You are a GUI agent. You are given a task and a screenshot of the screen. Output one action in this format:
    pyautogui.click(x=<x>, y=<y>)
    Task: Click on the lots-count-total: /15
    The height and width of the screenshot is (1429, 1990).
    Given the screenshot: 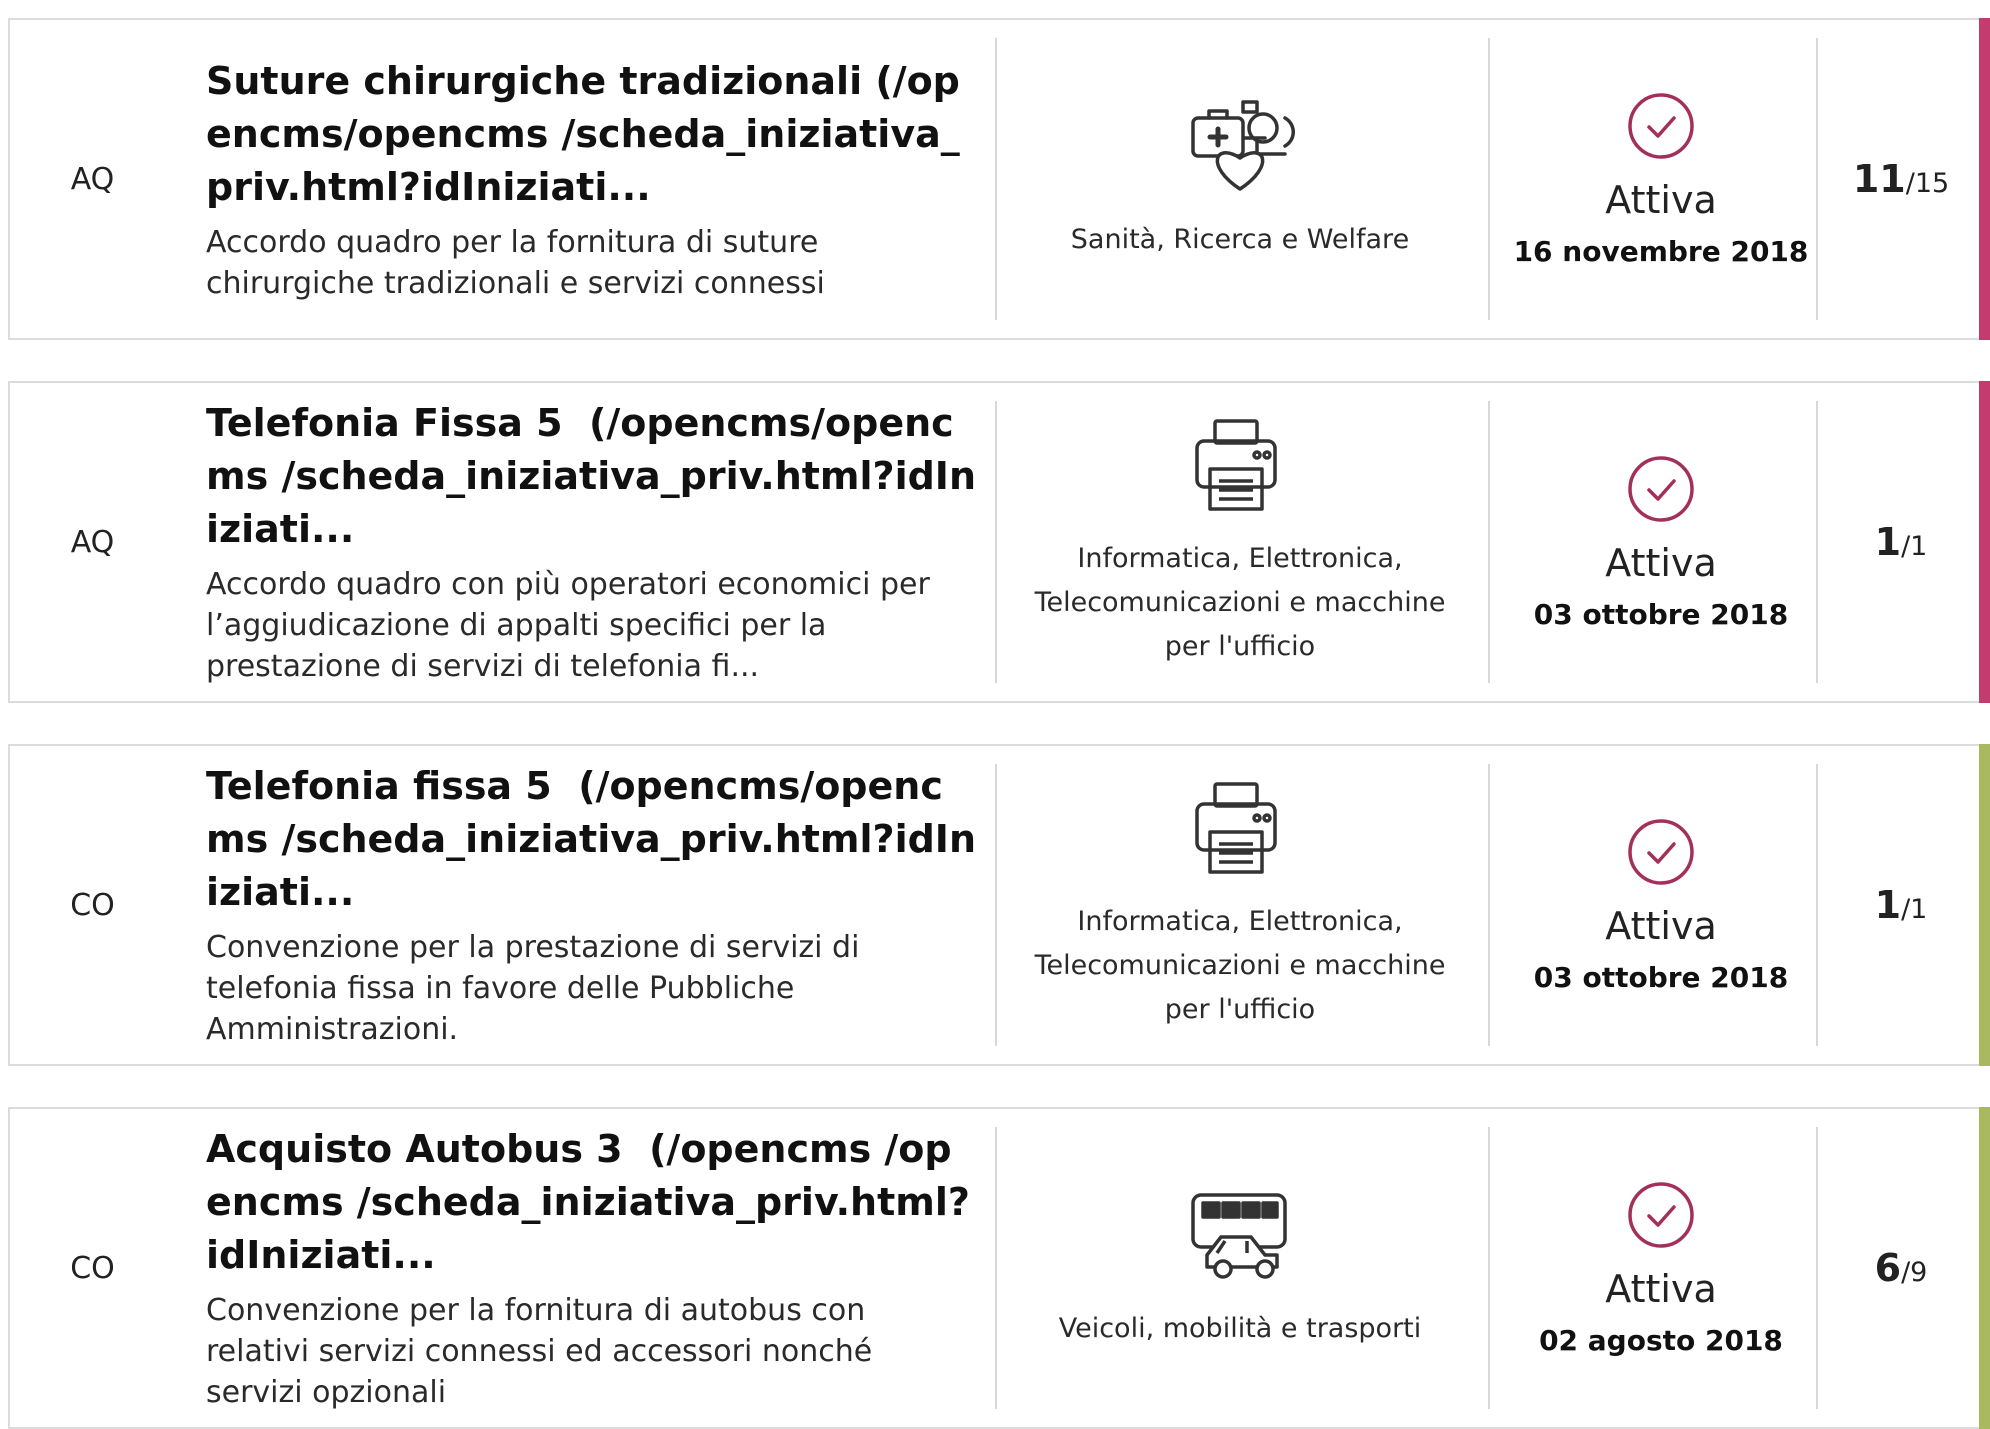 What is the action you would take?
    pyautogui.click(x=1927, y=183)
    